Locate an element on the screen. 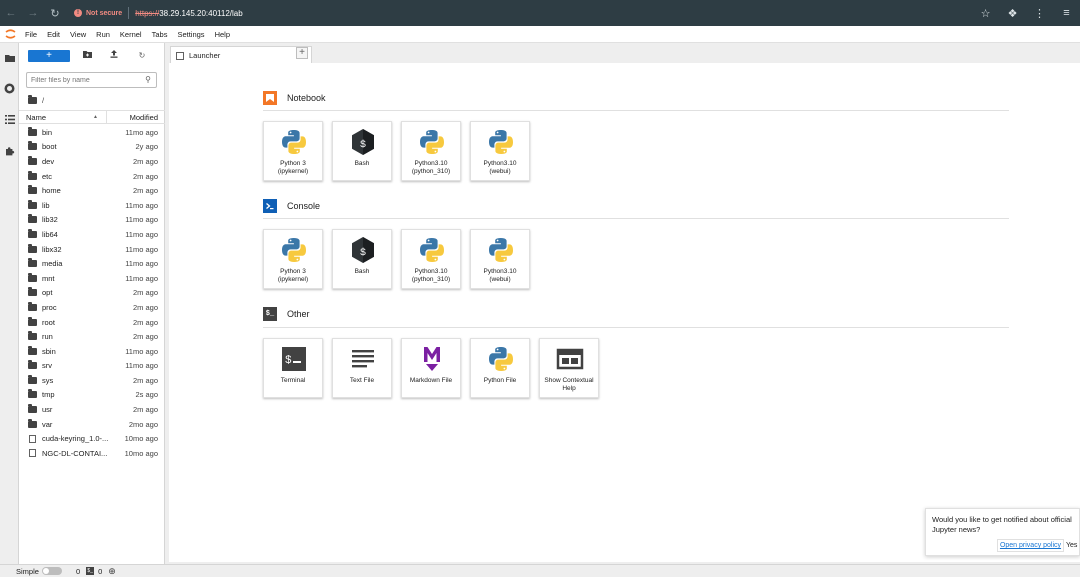 Image resolution: width=1080 pixels, height=577 pixels. notebook-icon is located at coordinates (270, 98).